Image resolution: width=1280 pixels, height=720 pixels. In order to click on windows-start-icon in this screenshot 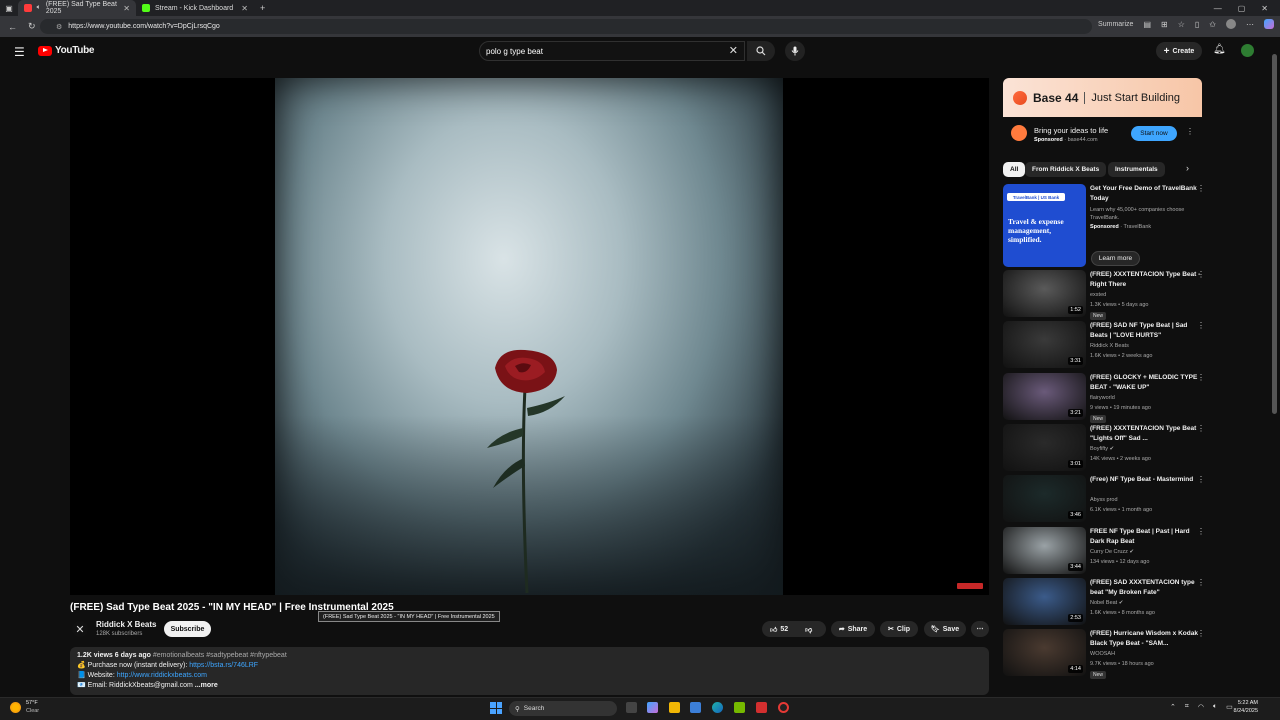, I will do `click(496, 708)`.